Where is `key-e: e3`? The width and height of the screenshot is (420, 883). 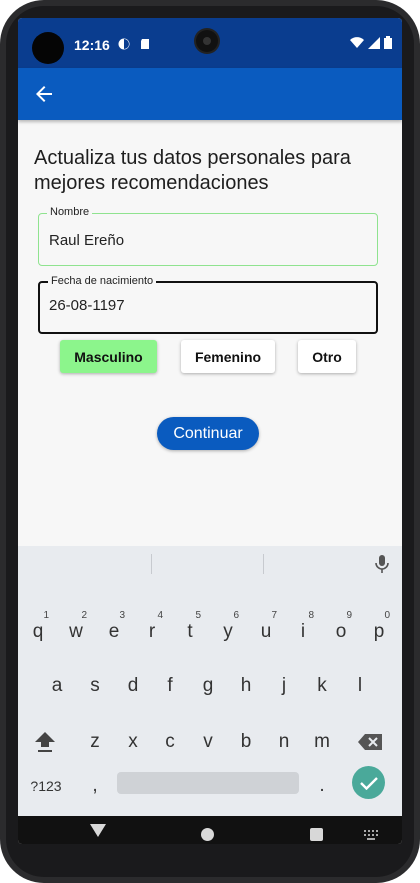
key-e: e3 is located at coordinates (114, 631).